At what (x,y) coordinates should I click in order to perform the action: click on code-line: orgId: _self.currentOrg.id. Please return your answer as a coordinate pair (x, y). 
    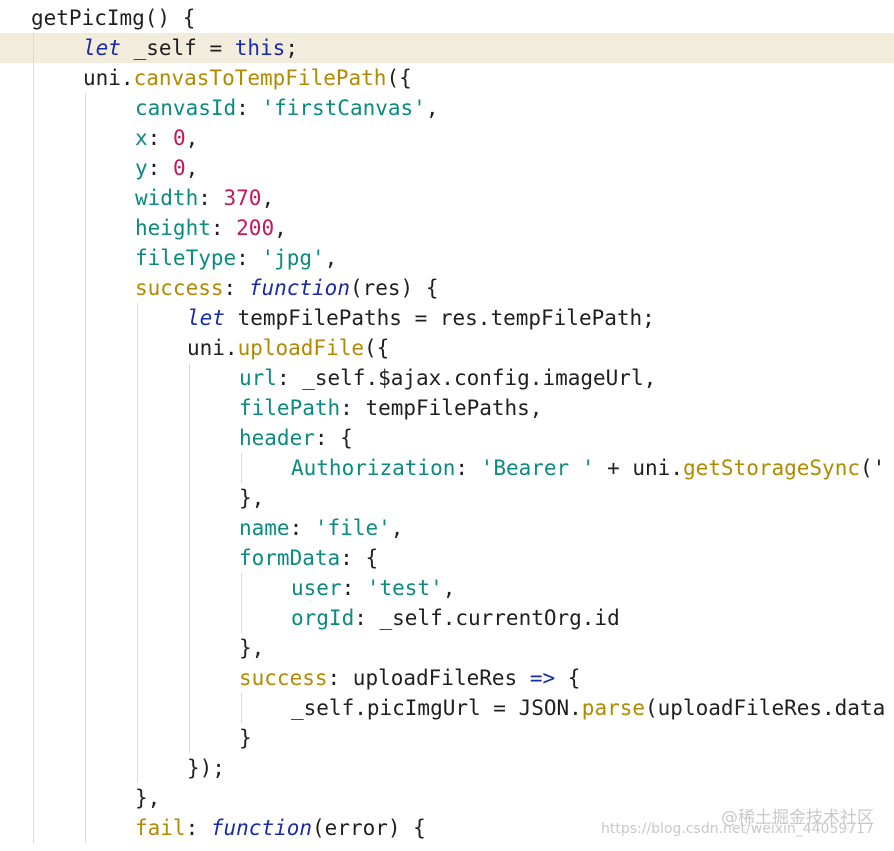
    Looking at the image, I should click on (447, 618).